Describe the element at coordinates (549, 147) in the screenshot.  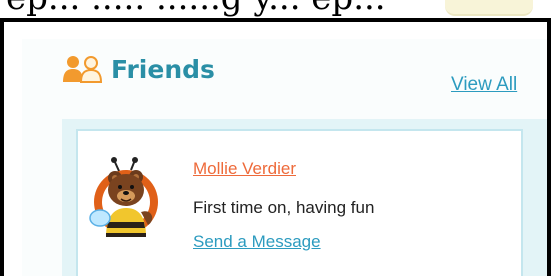
I see `page-frame-right-border` at that location.